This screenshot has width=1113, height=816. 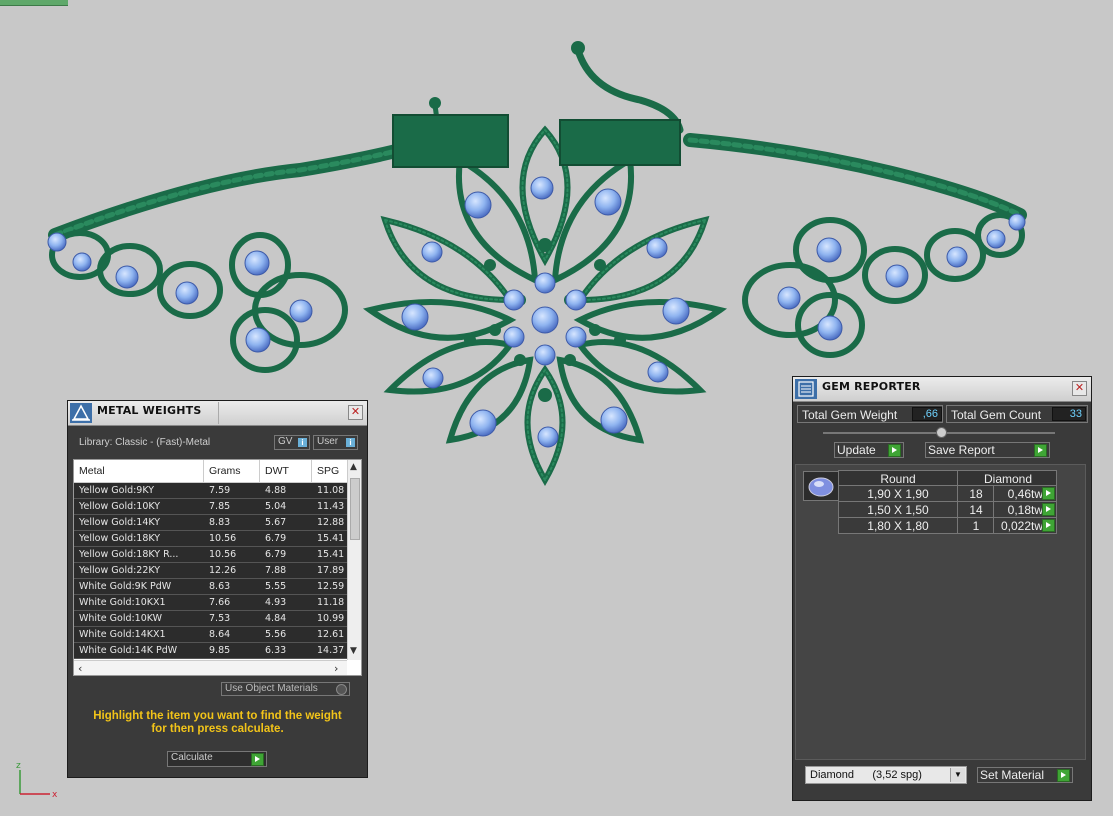 I want to click on axis-z-label: z, so click(x=18, y=766).